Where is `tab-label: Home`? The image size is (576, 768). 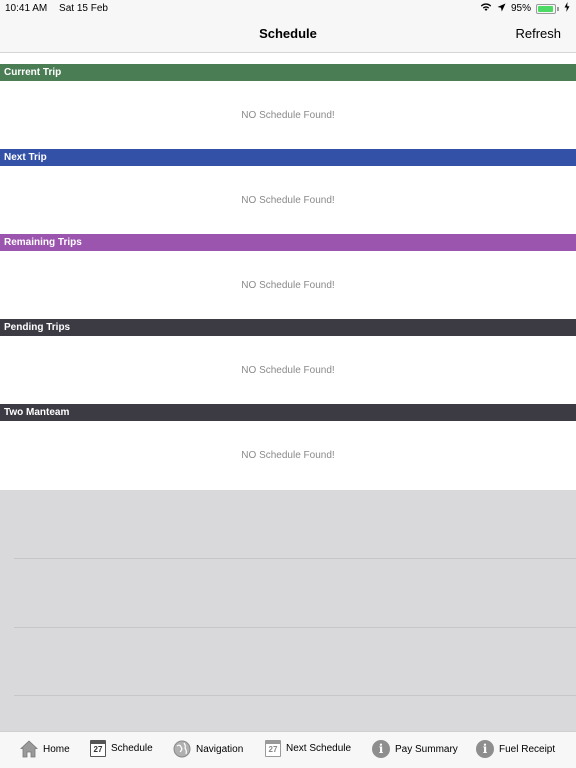
tab-label: Home is located at coordinates (56, 749).